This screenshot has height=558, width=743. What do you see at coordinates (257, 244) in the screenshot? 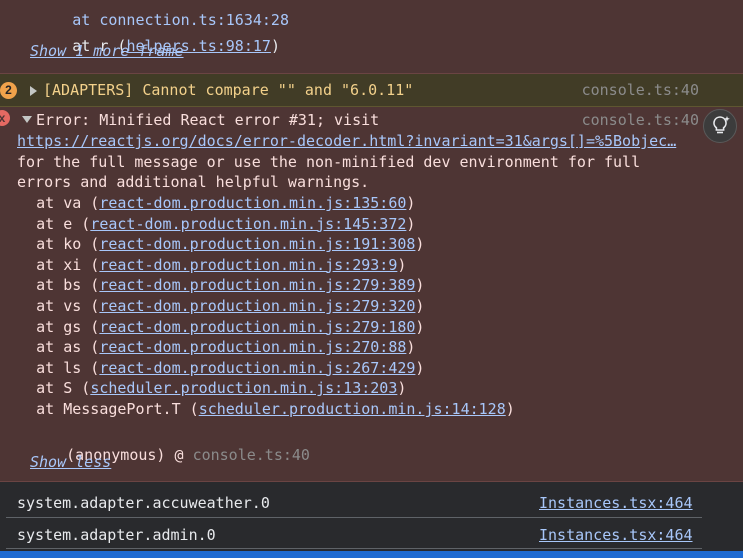
I see `stack-frame-link: react-dom.production.min.js:191:308` at bounding box center [257, 244].